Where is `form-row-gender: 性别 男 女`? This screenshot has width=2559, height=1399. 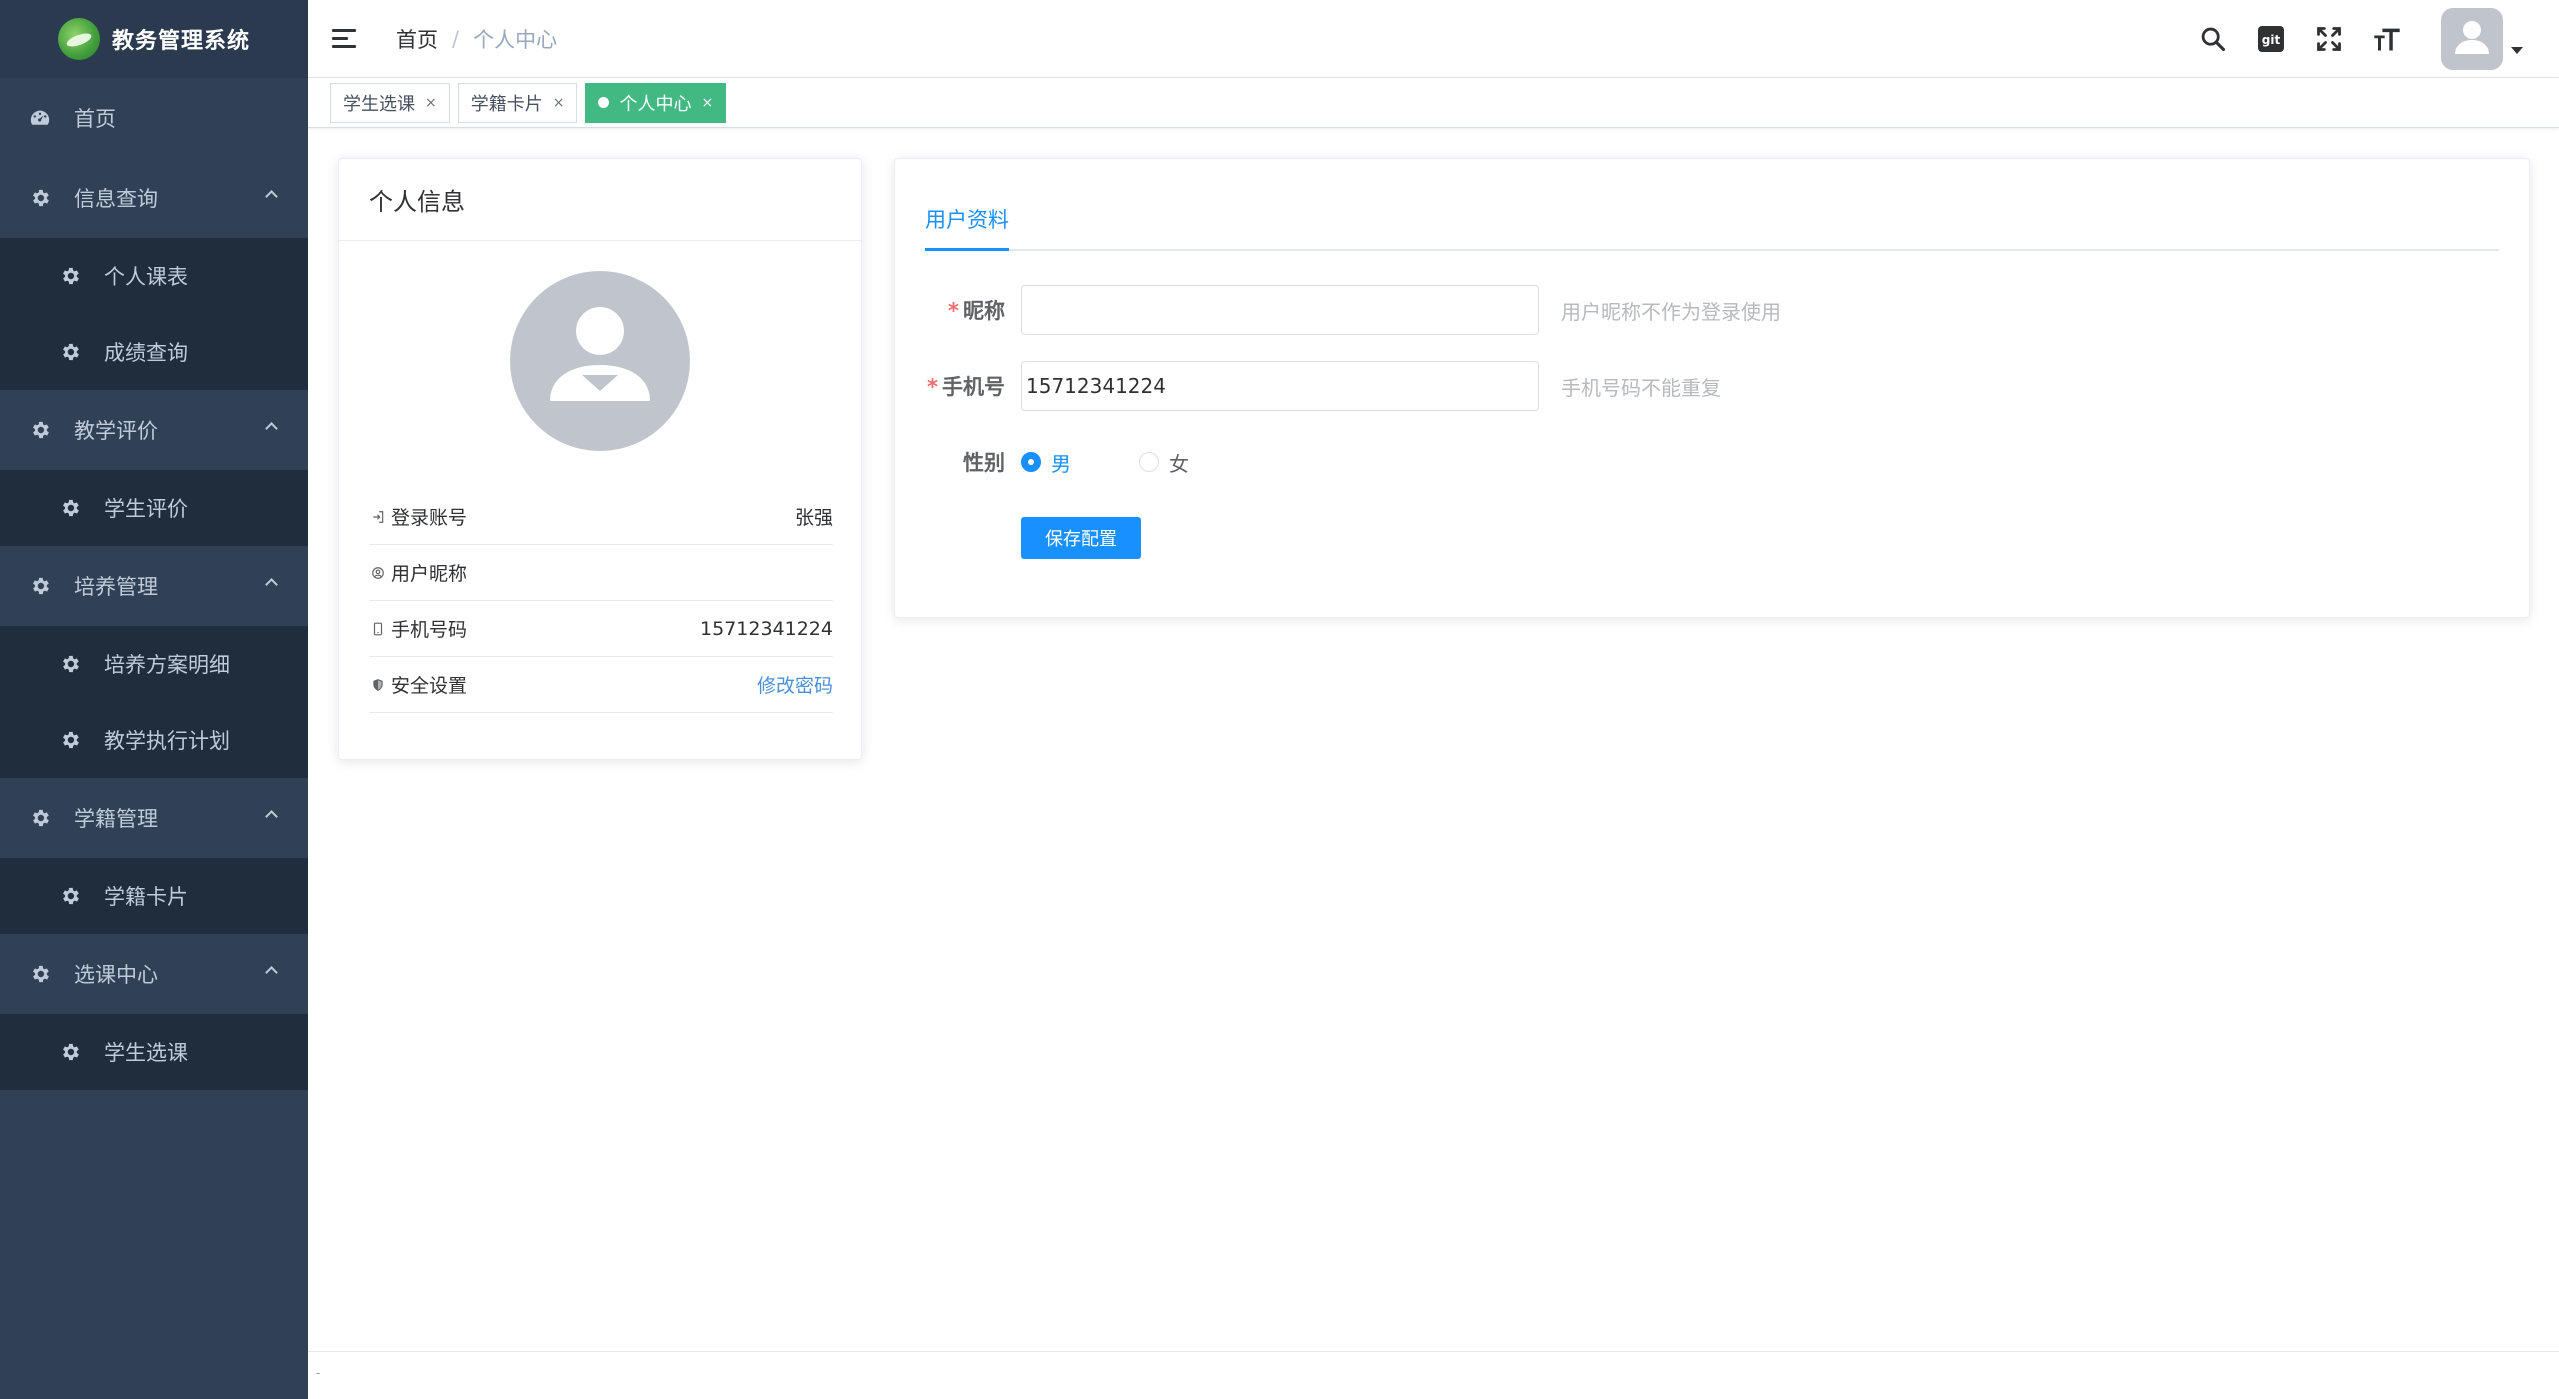 form-row-gender: 性别 男 女 is located at coordinates (1353, 462).